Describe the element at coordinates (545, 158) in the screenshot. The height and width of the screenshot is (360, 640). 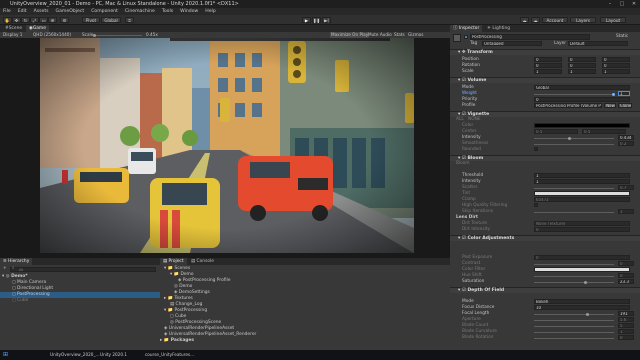
I see `bloom-header: ▾ ☑ Bloom` at that location.